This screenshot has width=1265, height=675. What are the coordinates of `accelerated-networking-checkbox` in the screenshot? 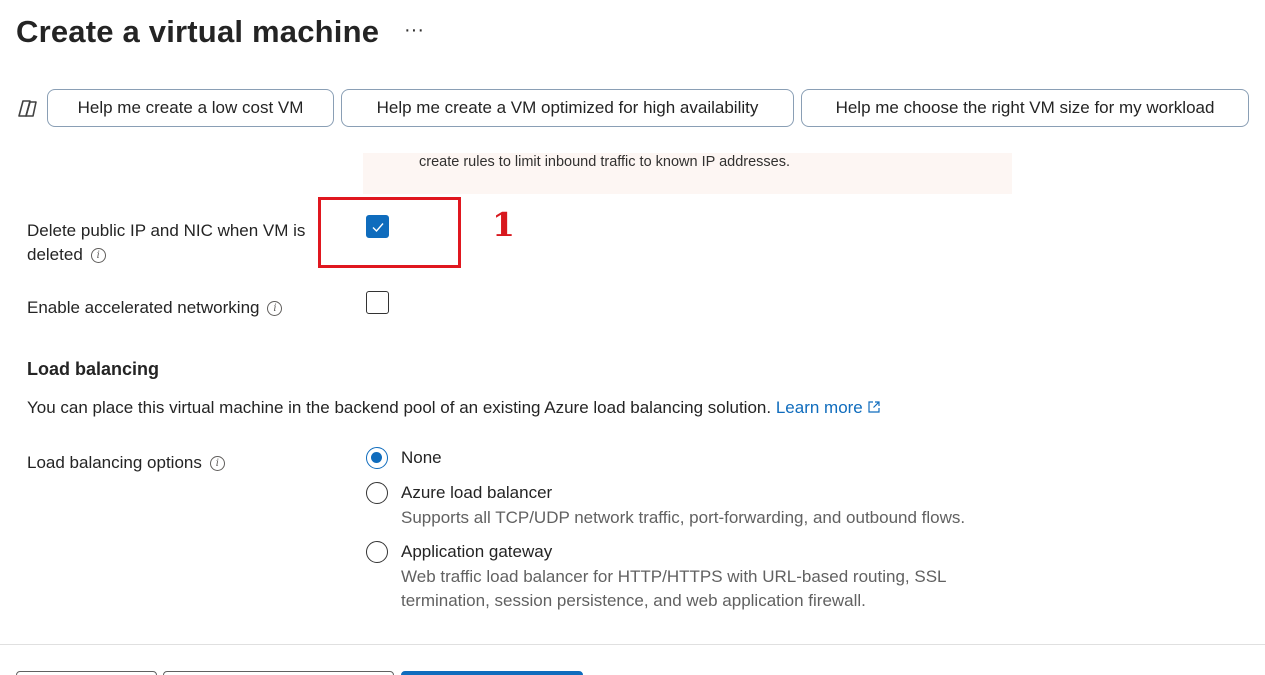 It's located at (377, 302).